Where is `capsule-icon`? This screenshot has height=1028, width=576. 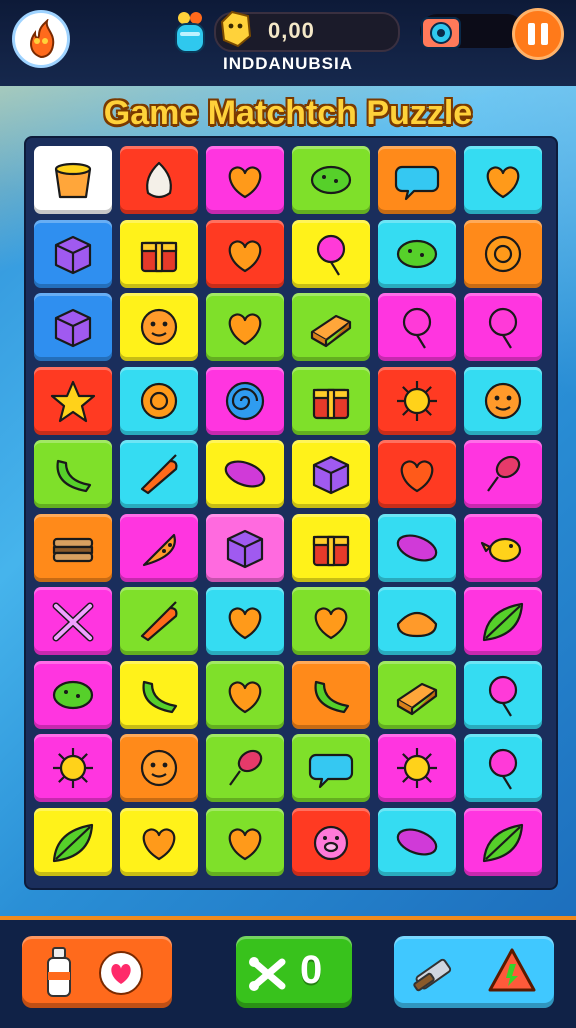
capsule-icon is located at coordinates (417, 547).